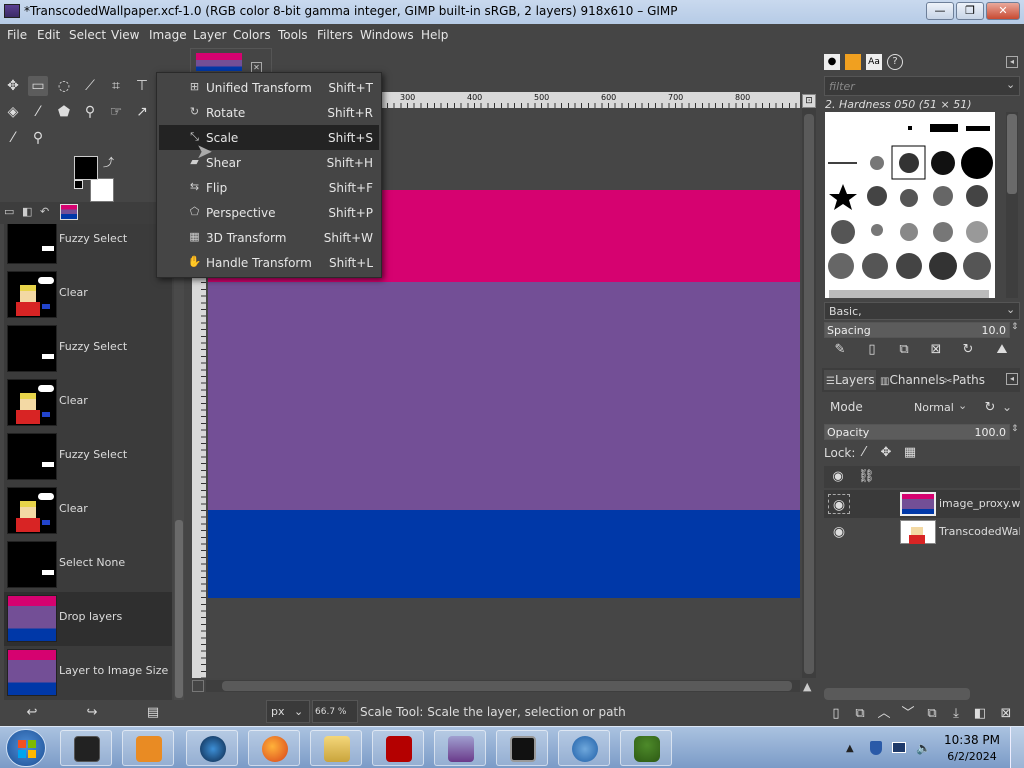  What do you see at coordinates (809, 393) in the screenshot?
I see `canvas-vertical-scrollbar` at bounding box center [809, 393].